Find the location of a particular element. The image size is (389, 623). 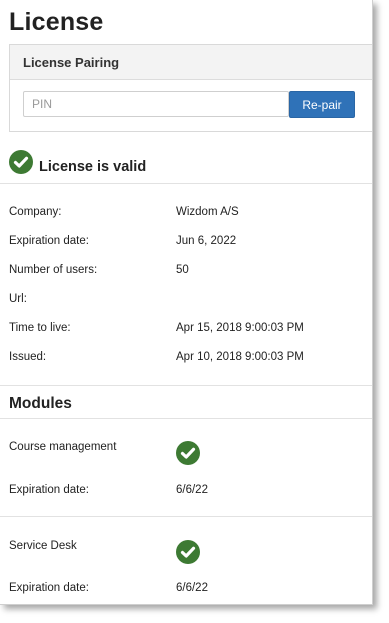

module-name: Service Desk is located at coordinates (43, 546).